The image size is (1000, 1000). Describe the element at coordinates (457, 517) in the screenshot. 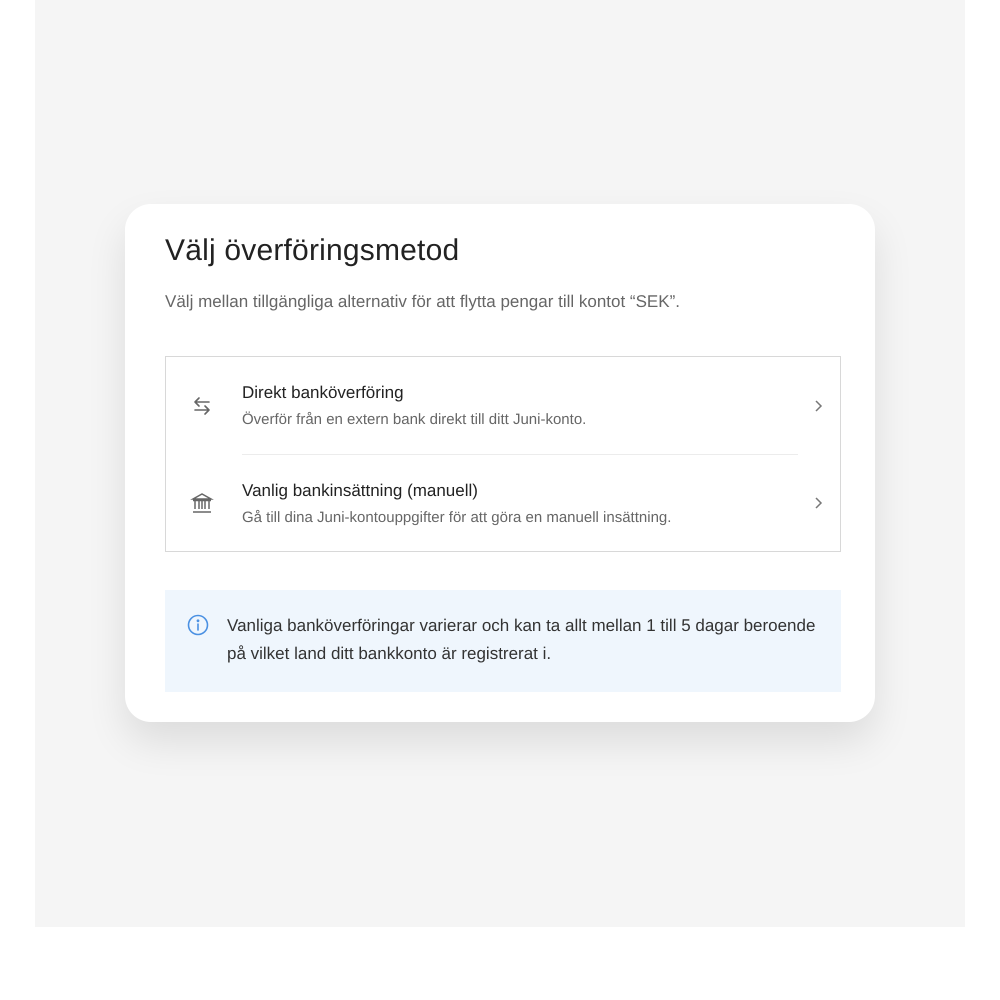

I see `option-description: Gå till dina Juni-kontouppgifter för att göra en manuell insättning.` at that location.